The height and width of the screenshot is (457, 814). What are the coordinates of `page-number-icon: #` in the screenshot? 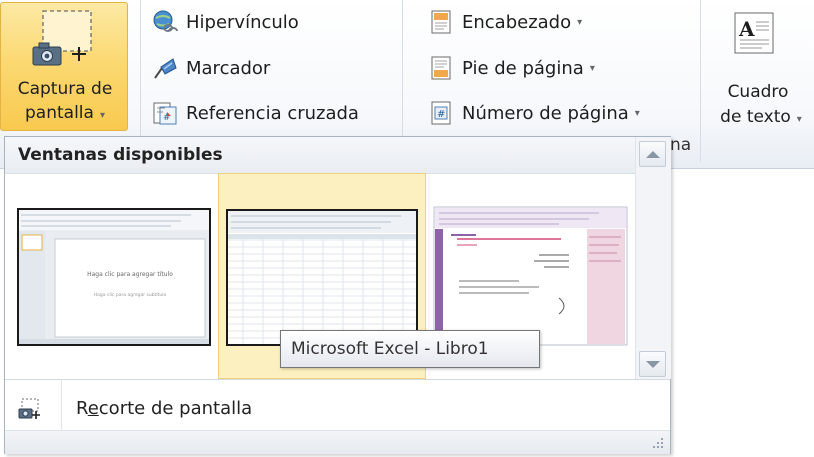 It's located at (441, 113).